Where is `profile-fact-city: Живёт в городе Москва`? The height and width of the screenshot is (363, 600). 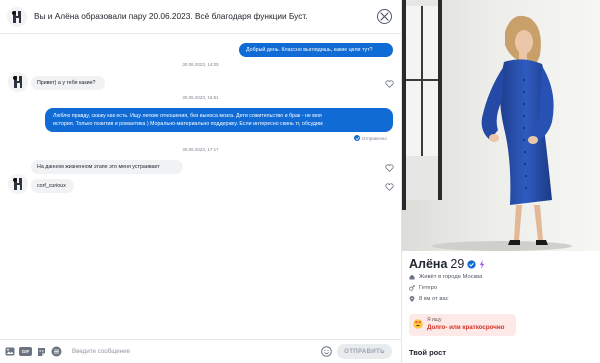 profile-fact-city: Живёт в городе Москва is located at coordinates (445, 277).